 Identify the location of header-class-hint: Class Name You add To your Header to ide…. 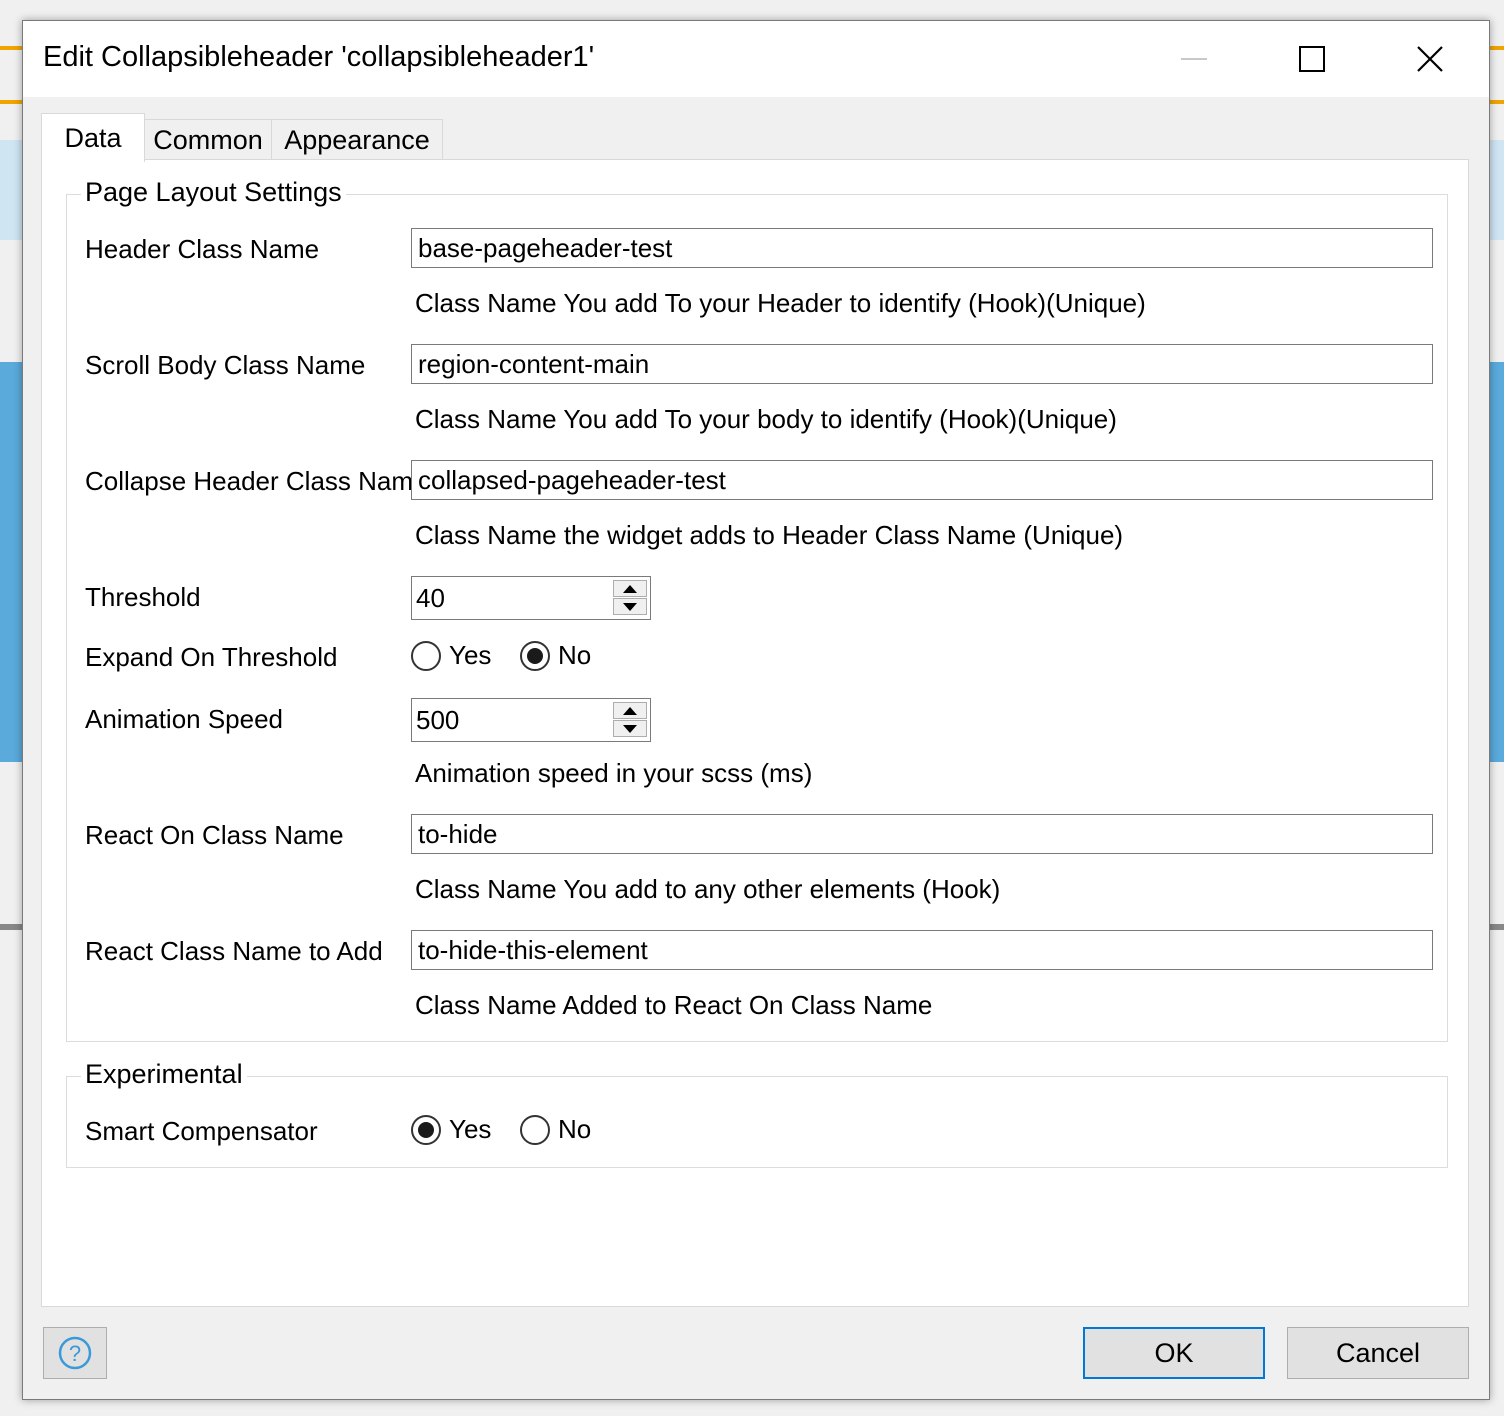
(780, 303).